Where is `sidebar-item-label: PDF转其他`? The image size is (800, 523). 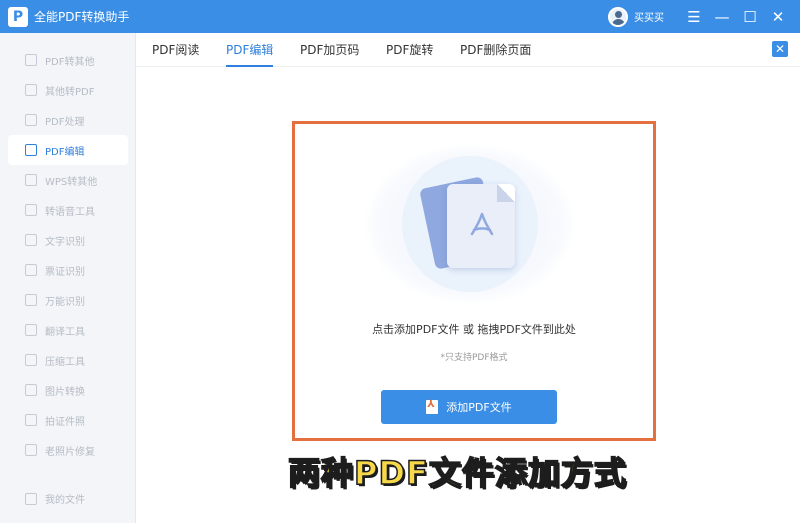
sidebar-item-label: PDF转其他 is located at coordinates (70, 62).